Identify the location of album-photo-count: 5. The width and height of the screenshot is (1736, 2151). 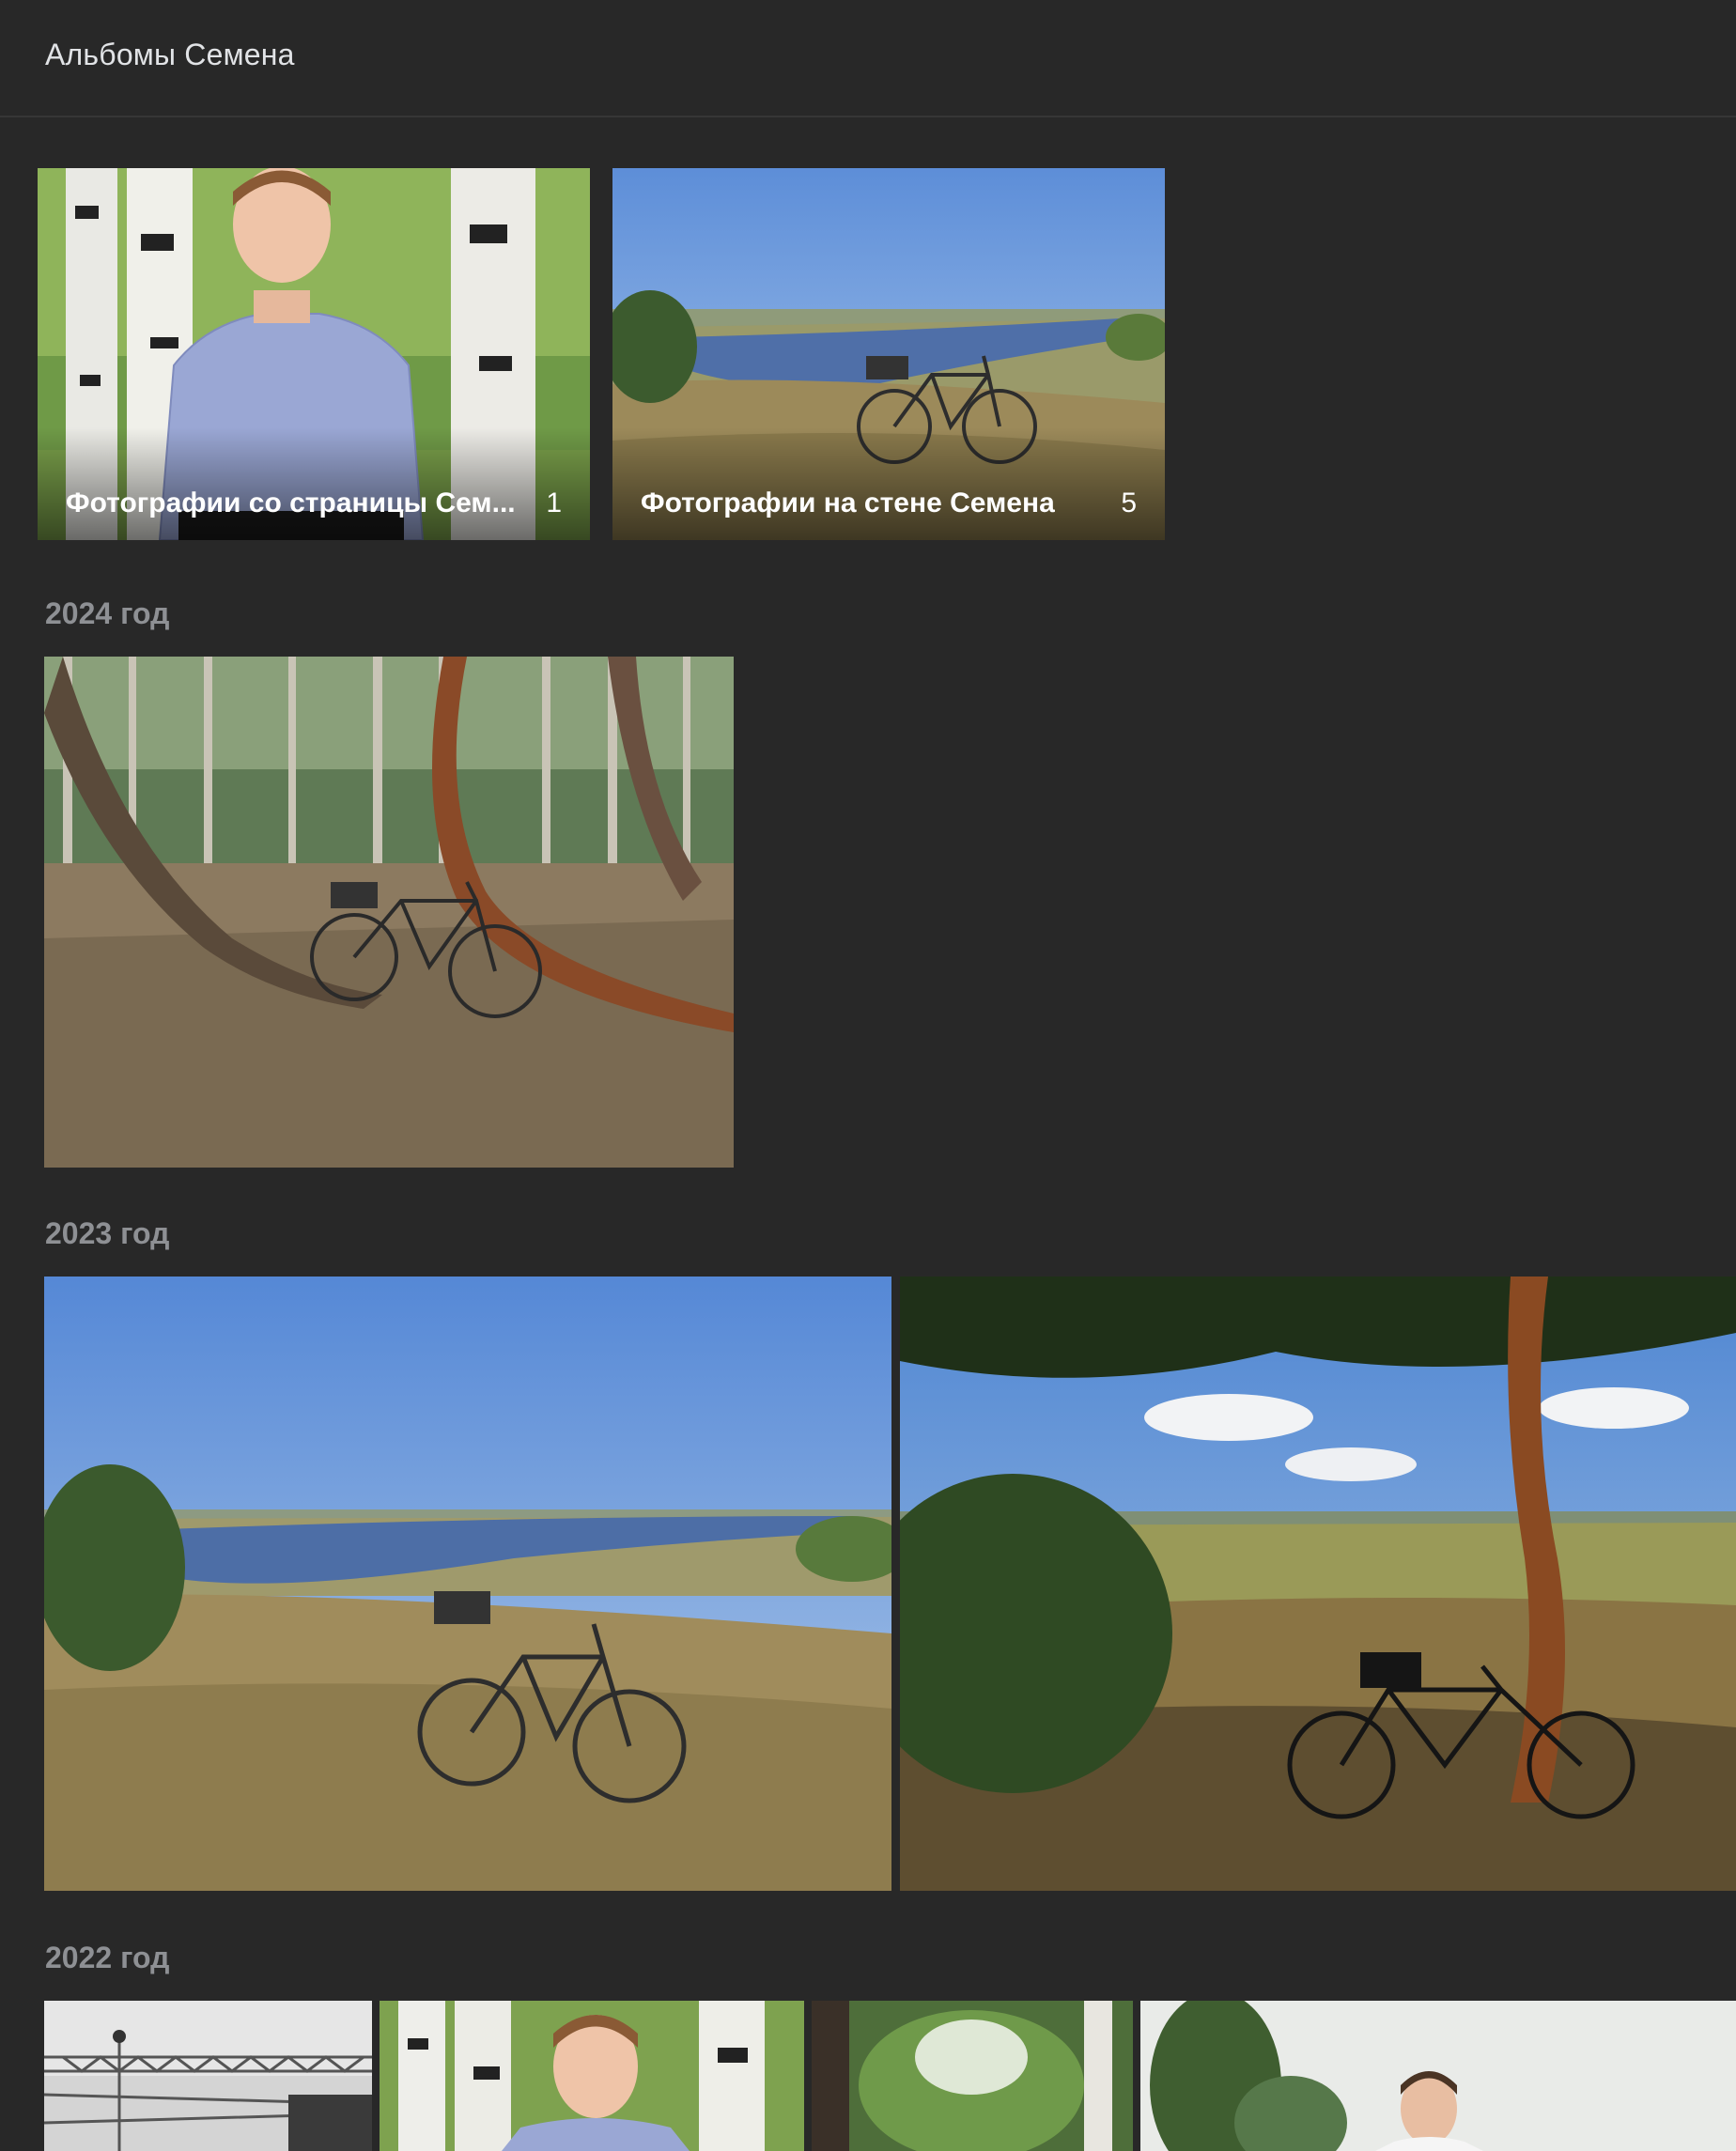
(1129, 503).